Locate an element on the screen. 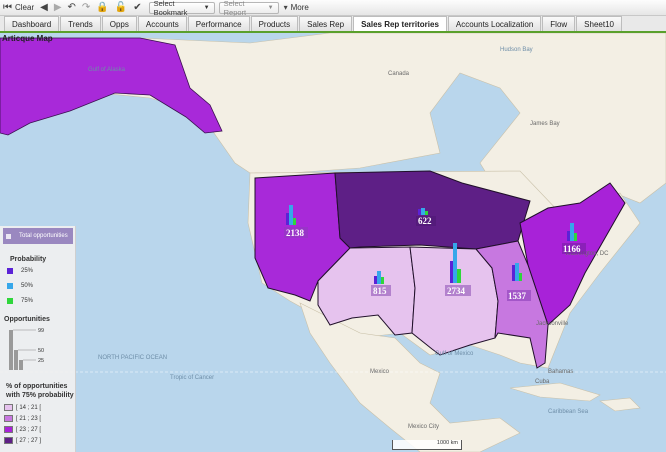 Image resolution: width=666 pixels, height=452 pixels. forward-icon: ▶ is located at coordinates (57, 7).